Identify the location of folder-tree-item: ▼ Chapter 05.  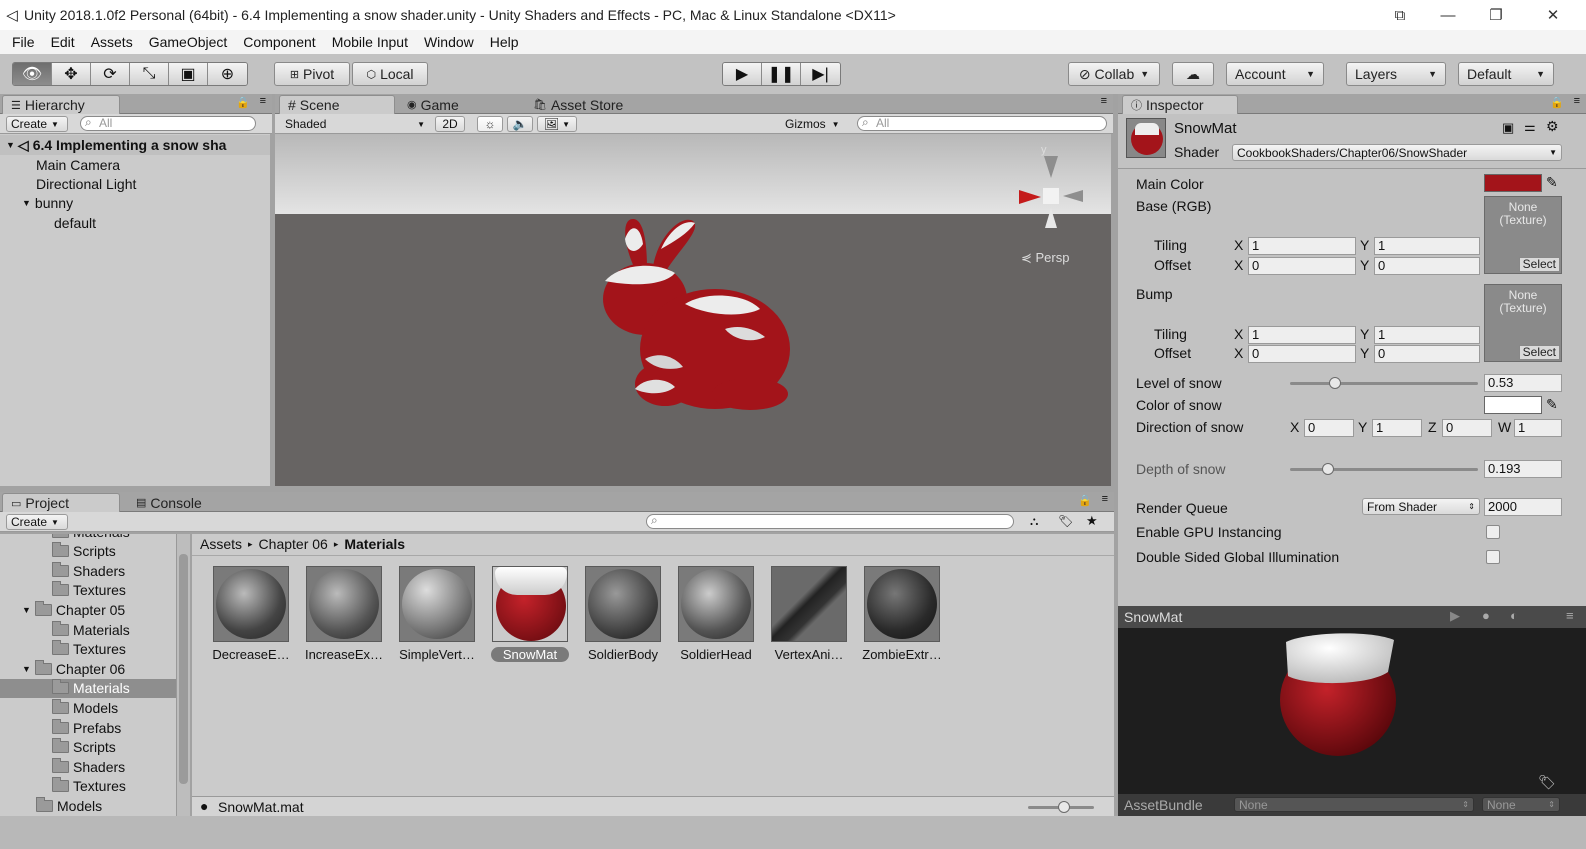
(88, 609).